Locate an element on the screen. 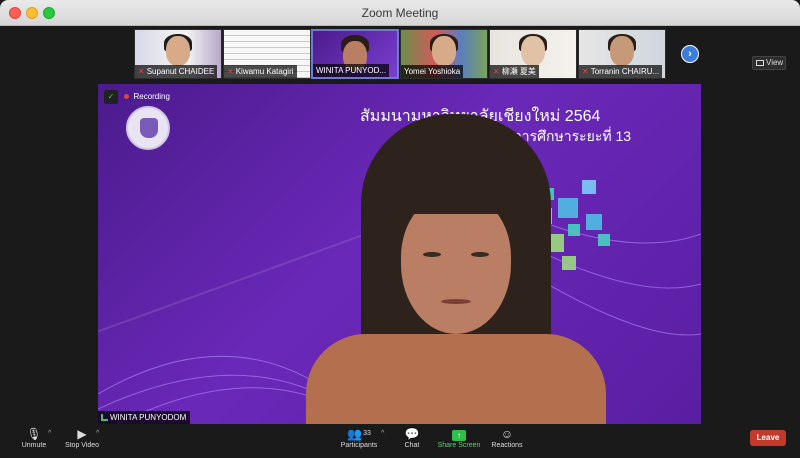 The image size is (800, 458). participants-button: 👥33 Participants is located at coordinates (359, 437).